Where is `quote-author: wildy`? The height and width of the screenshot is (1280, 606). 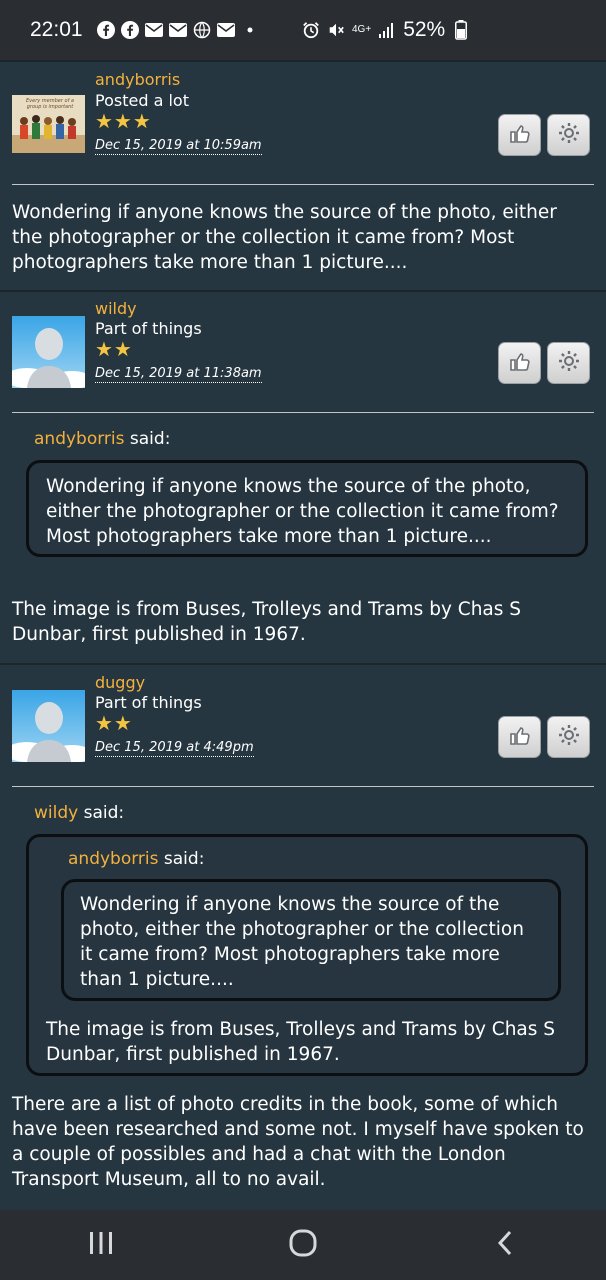 quote-author: wildy is located at coordinates (56, 813).